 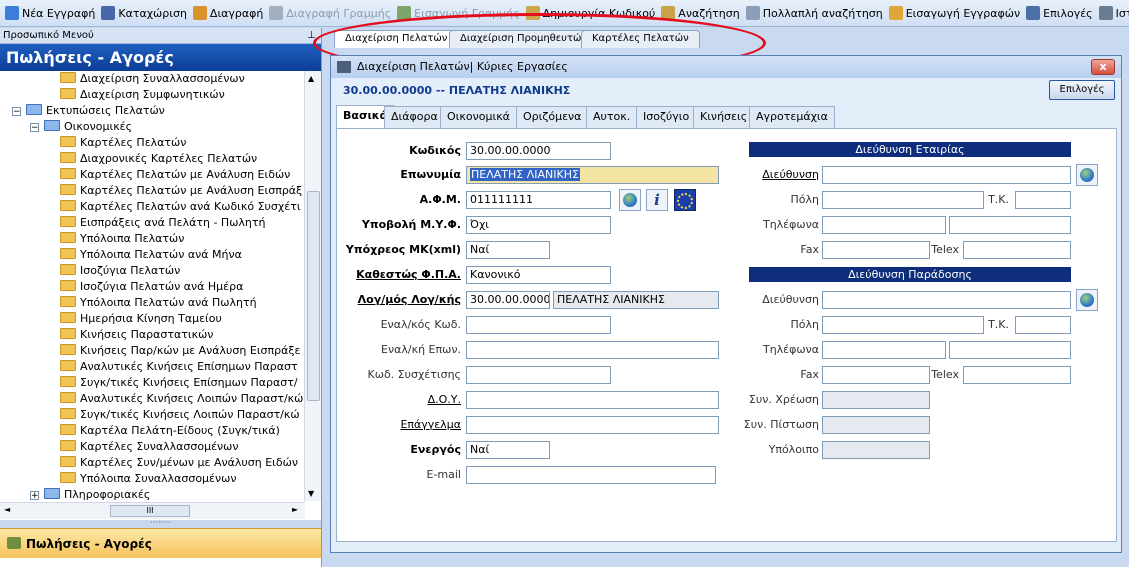 What do you see at coordinates (51, 13) in the screenshot?
I see `toolbar-button-new-record: Νέα Εγγραφή` at bounding box center [51, 13].